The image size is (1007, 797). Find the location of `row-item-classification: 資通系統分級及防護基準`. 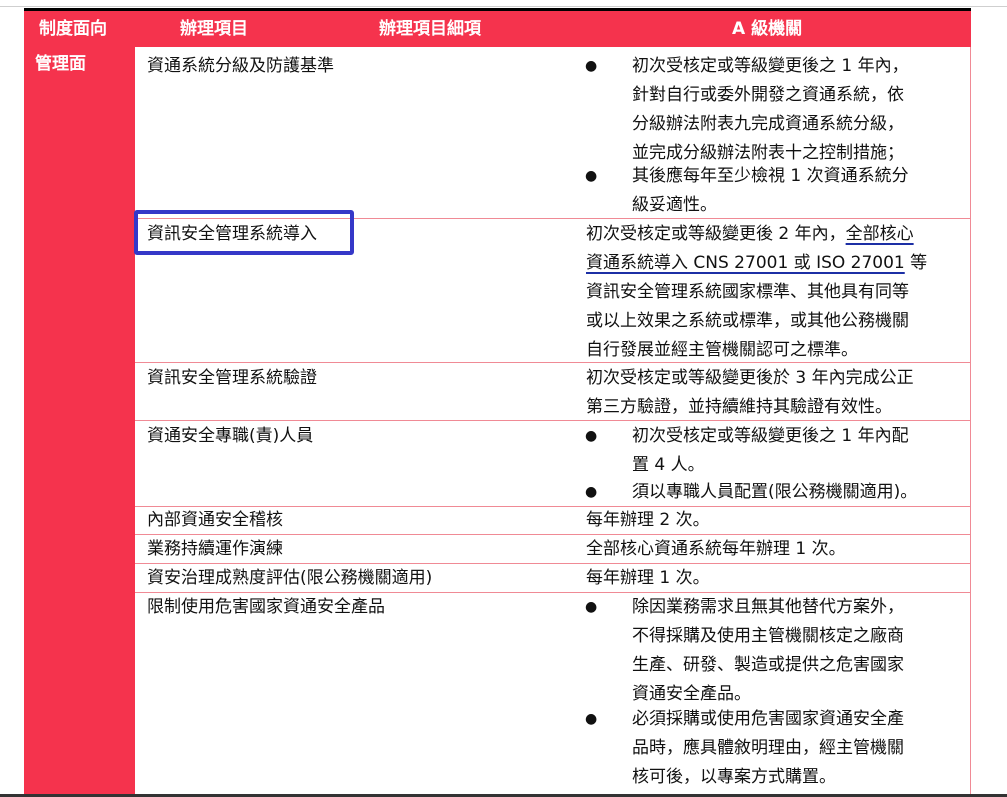

row-item-classification: 資通系統分級及防護基準 is located at coordinates (240, 66).